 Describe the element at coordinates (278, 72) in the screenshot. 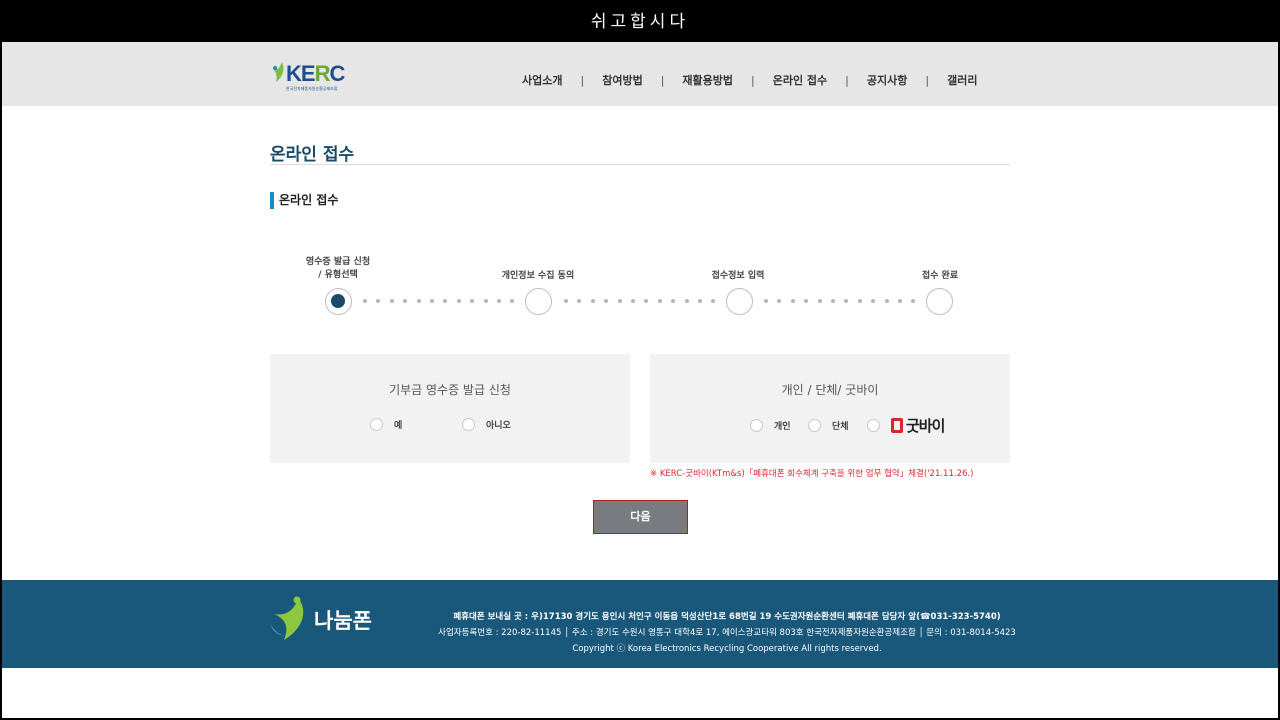

I see `leaf-icon` at that location.